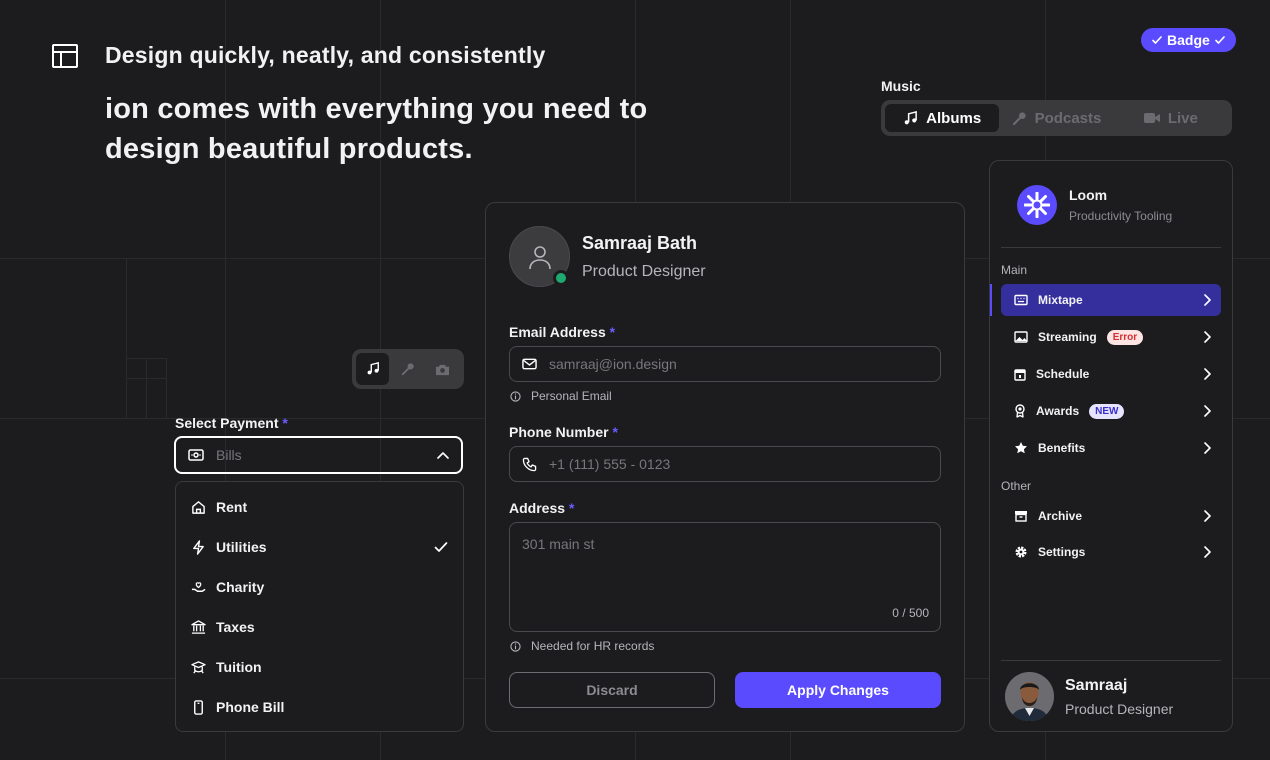 The width and height of the screenshot is (1270, 760). I want to click on profile-name: Samraaj Bath, so click(640, 243).